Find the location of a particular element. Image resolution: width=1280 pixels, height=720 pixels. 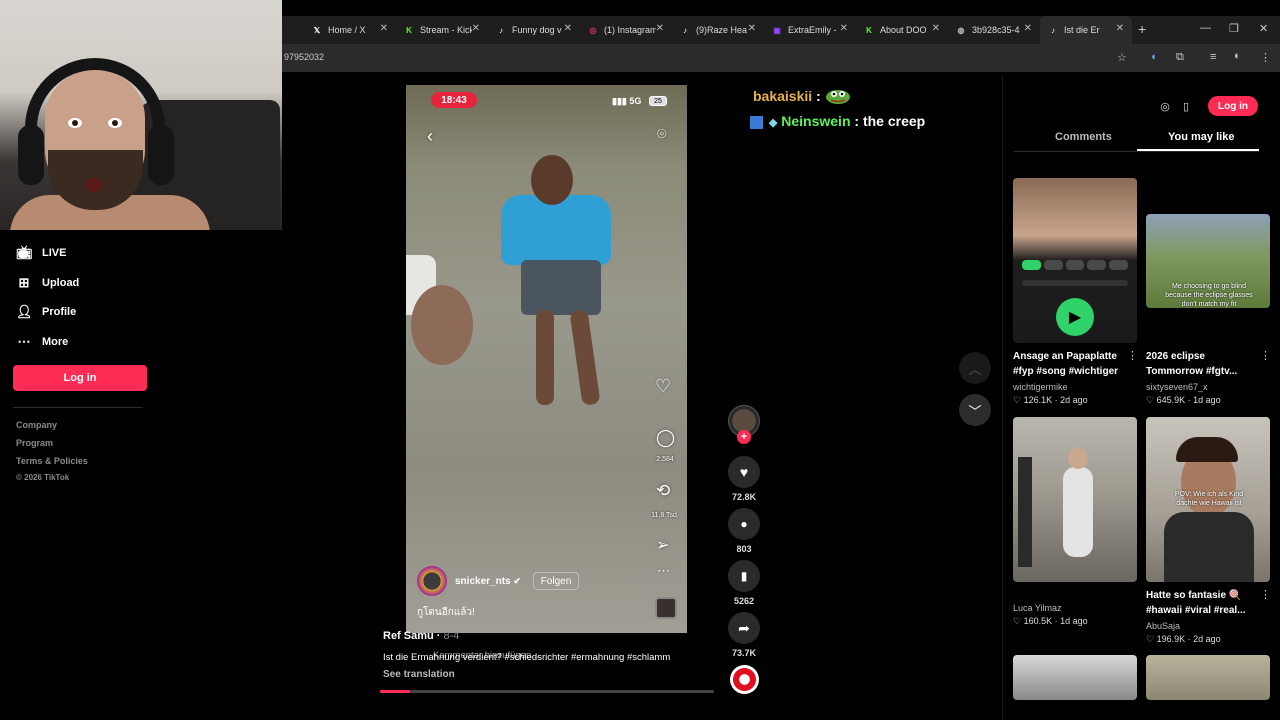

restore-icon: ❐ is located at coordinates (1234, 28).